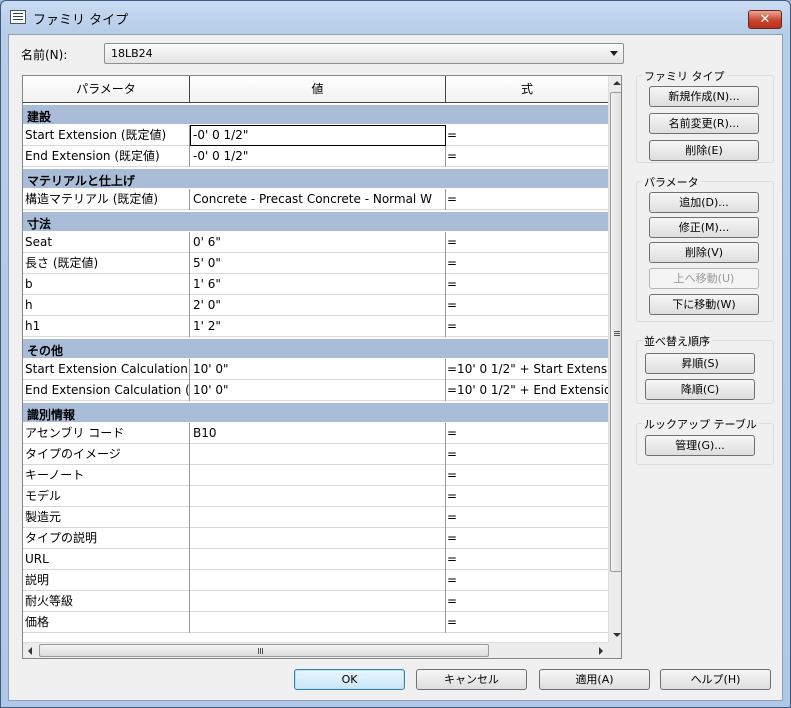 The width and height of the screenshot is (791, 708). Describe the element at coordinates (704, 304) in the screenshot. I see `move-down-button: 下に移動(W)` at that location.